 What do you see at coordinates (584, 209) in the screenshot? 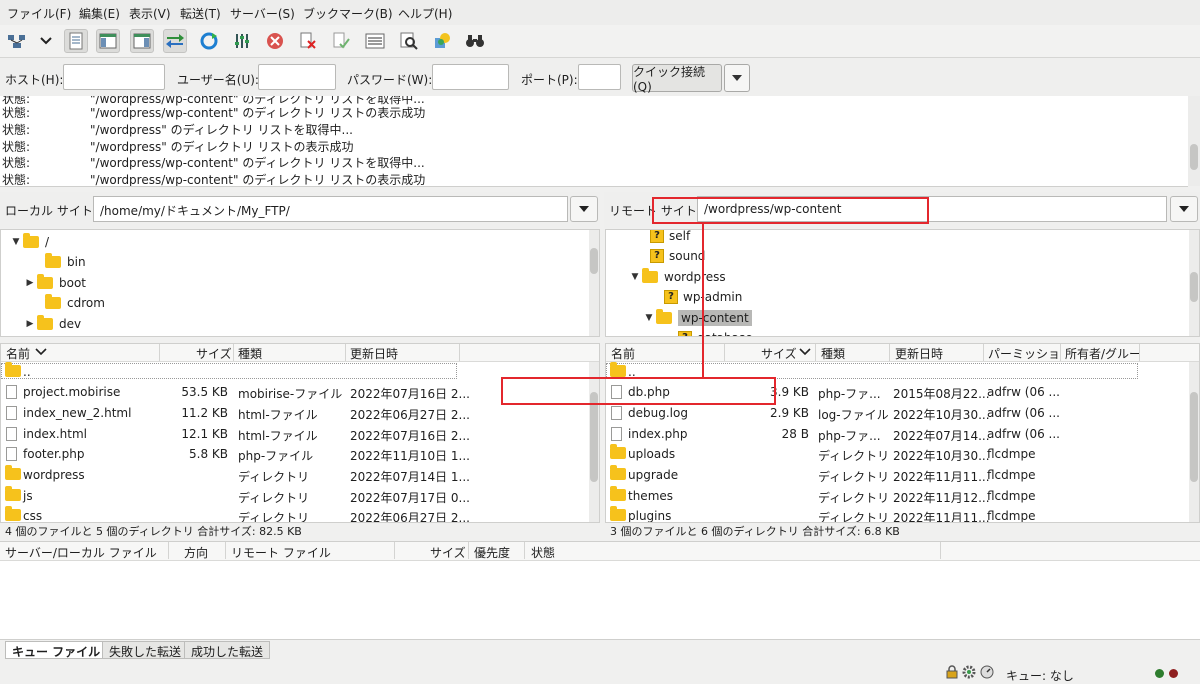
I see `local-path-dropdown` at bounding box center [584, 209].